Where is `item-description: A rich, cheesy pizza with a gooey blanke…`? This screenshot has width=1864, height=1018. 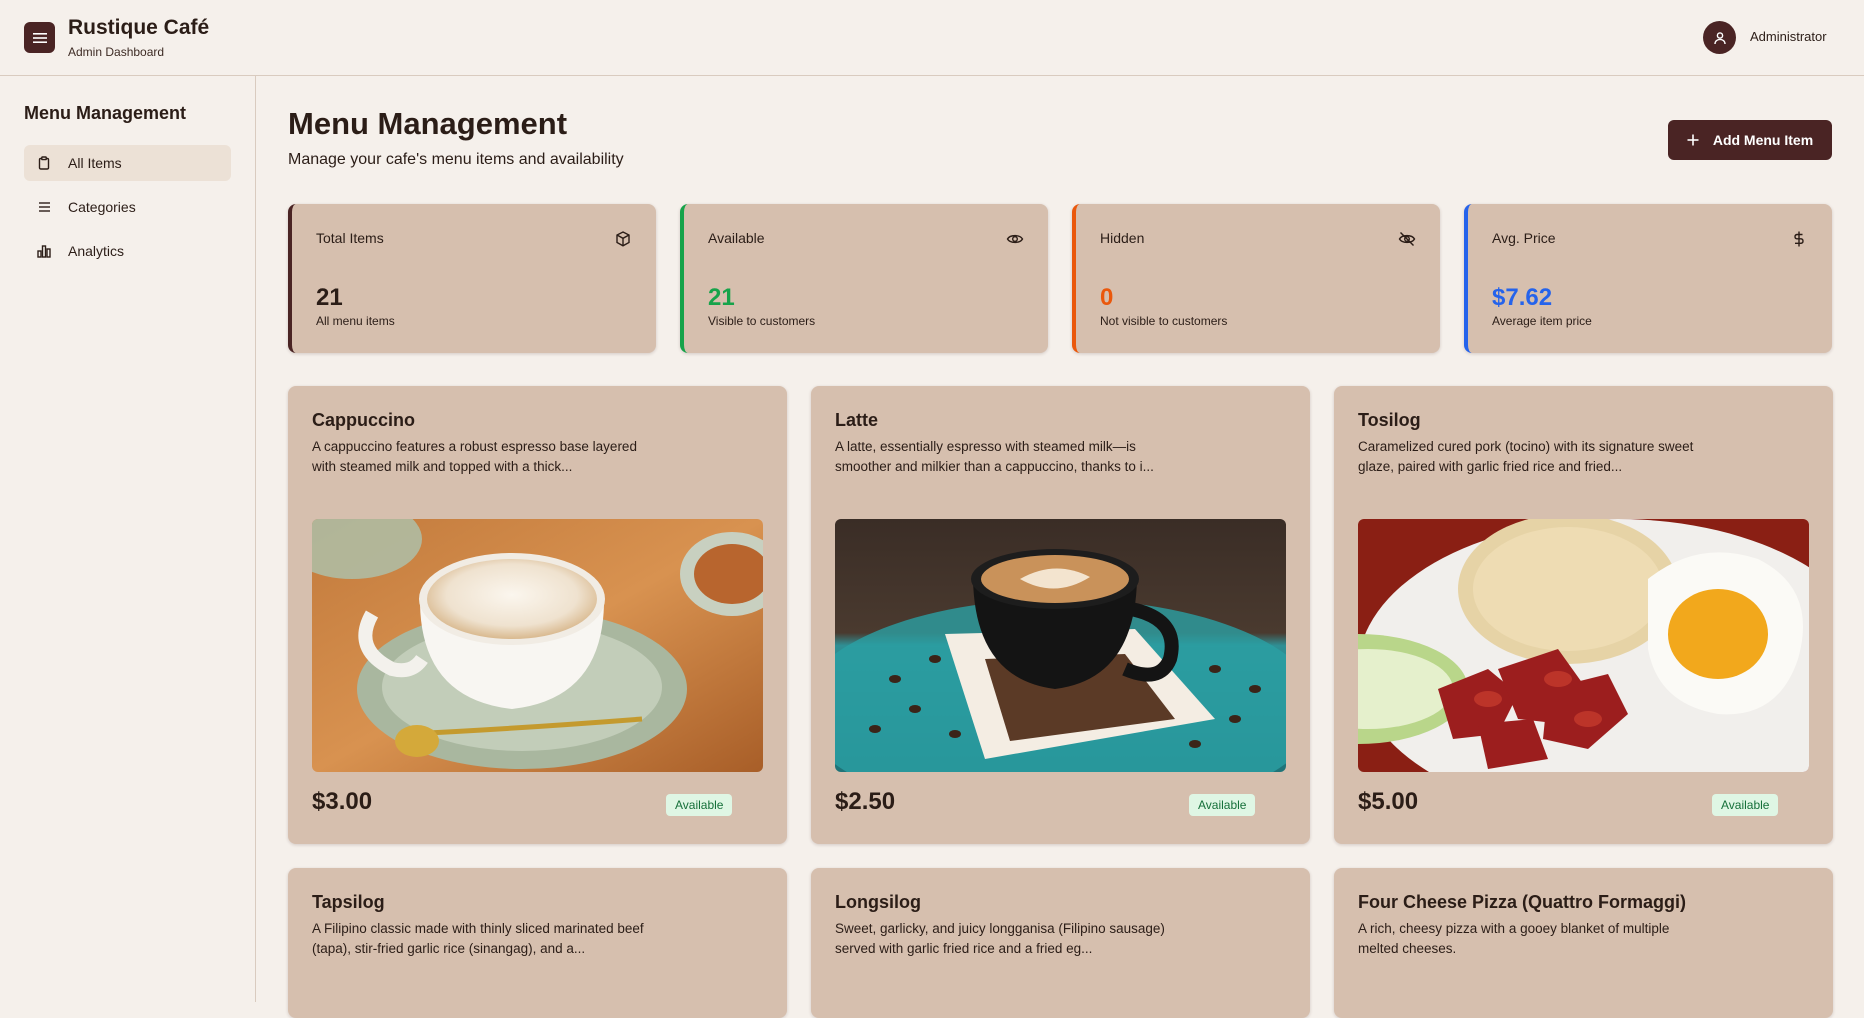
item-description: A rich, cheesy pizza with a gooey blanke… is located at coordinates (1514, 938).